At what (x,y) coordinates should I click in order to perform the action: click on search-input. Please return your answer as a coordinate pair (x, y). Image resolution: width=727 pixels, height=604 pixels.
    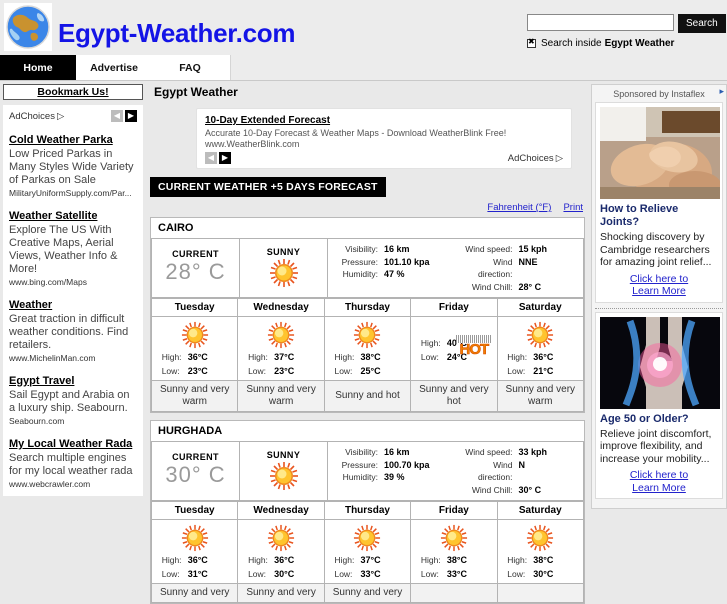
    Looking at the image, I should click on (600, 22).